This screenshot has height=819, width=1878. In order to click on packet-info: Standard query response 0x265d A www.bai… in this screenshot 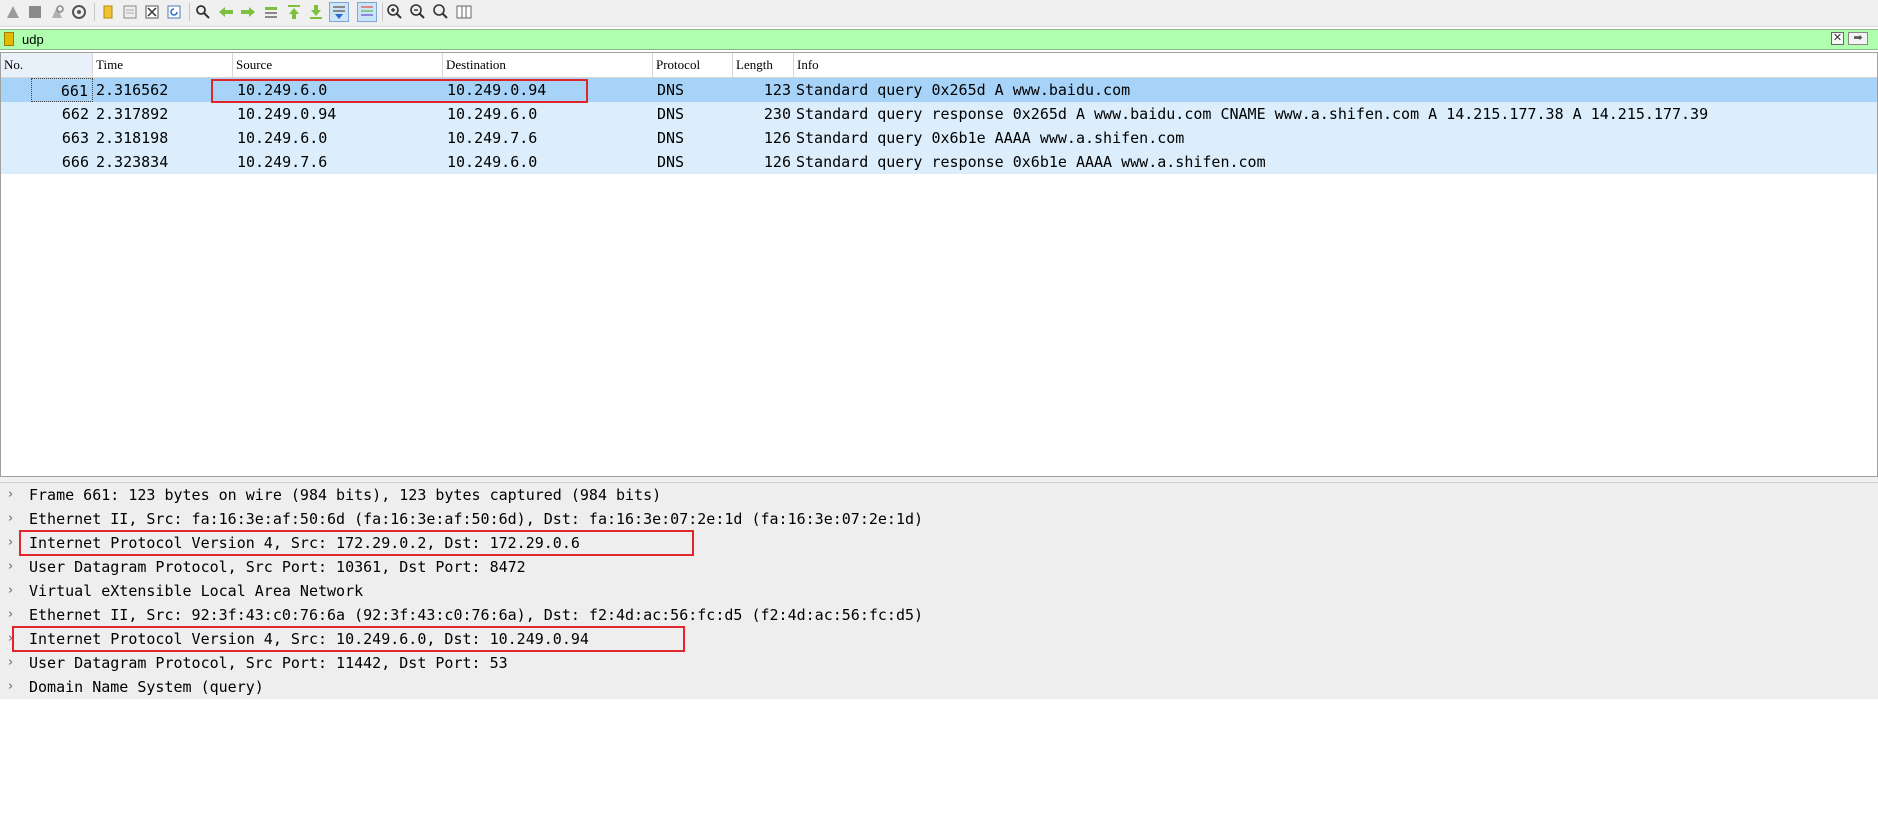, I will do `click(1252, 114)`.